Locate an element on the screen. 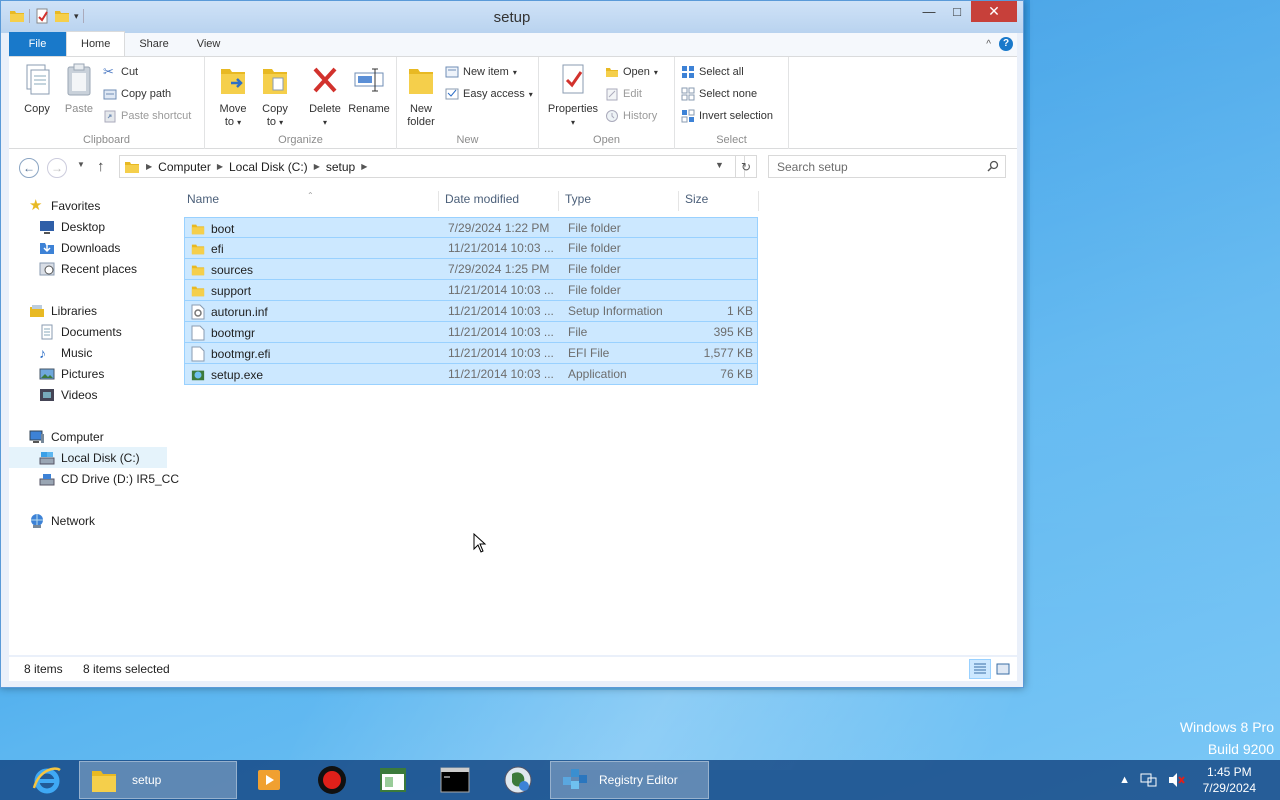 The image size is (1280, 800). new-item-dropdown-icon: ▾ is located at coordinates (514, 72).